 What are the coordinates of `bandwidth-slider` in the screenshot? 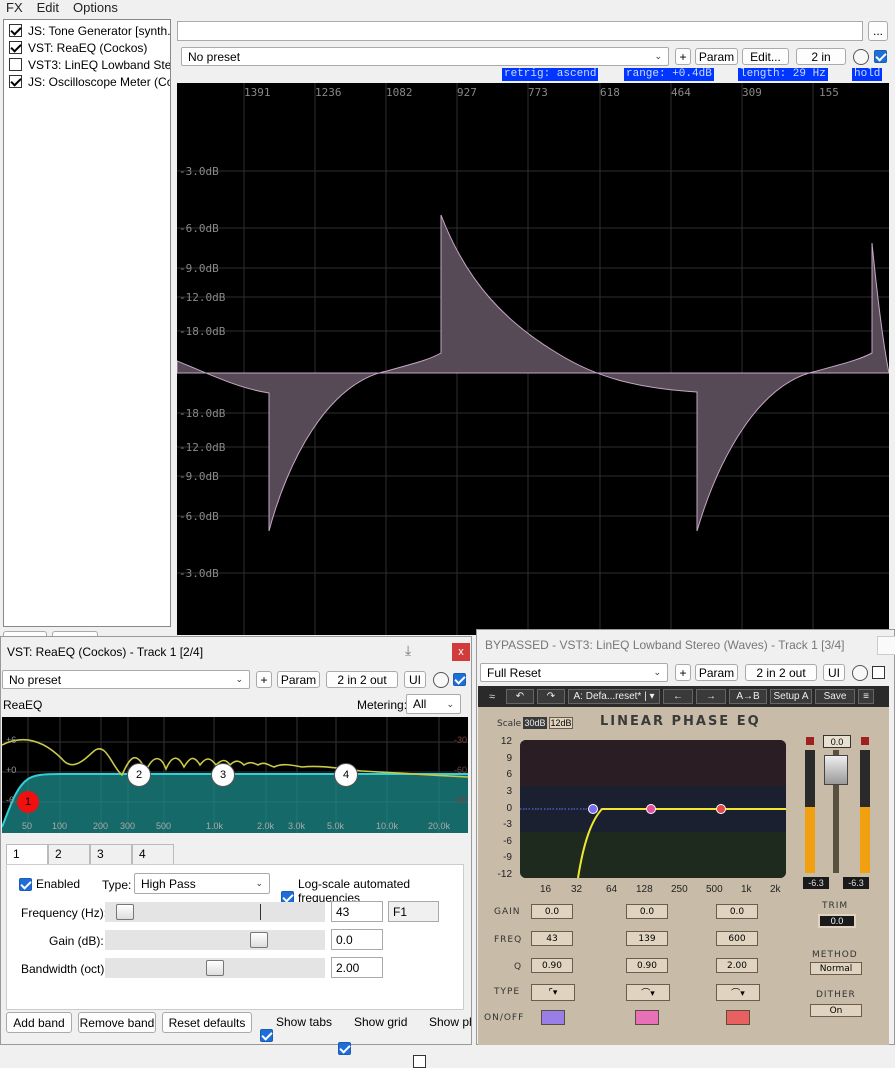 It's located at (215, 968).